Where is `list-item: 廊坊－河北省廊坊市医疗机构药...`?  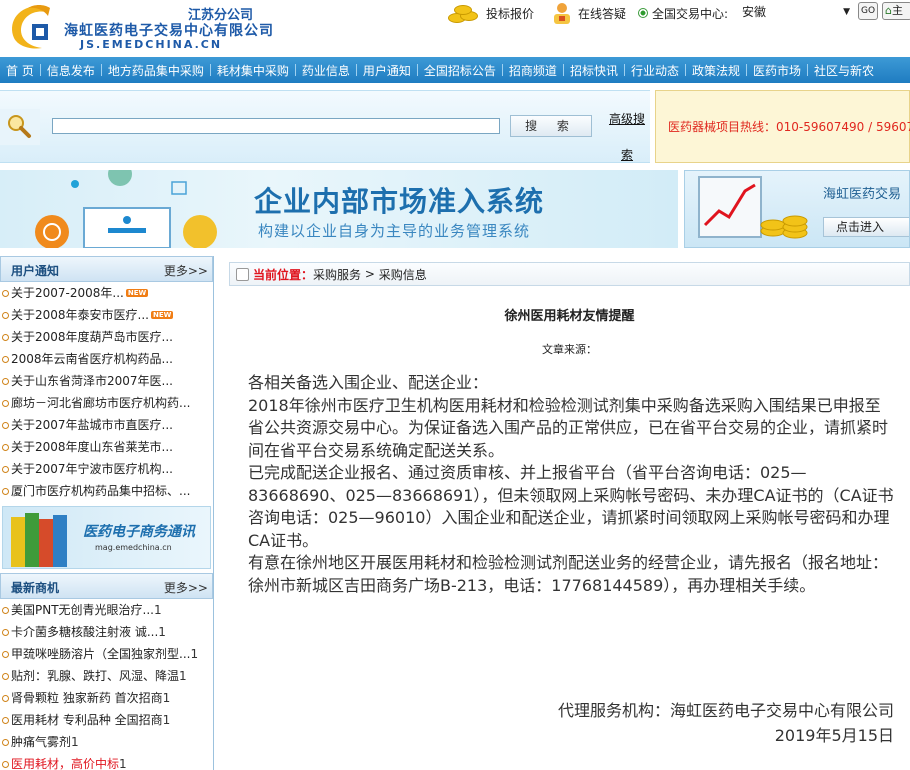 list-item: 廊坊－河北省廊坊市医疗机构药... is located at coordinates (106, 403).